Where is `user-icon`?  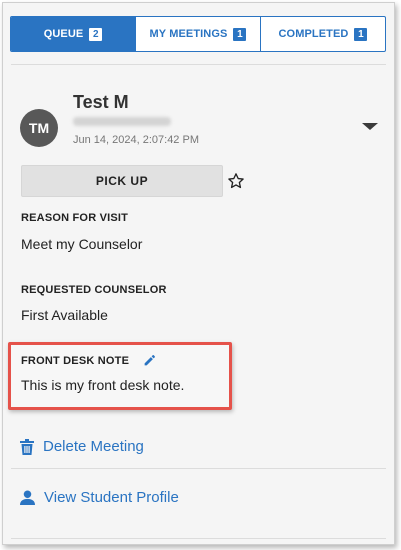
user-icon is located at coordinates (27, 497).